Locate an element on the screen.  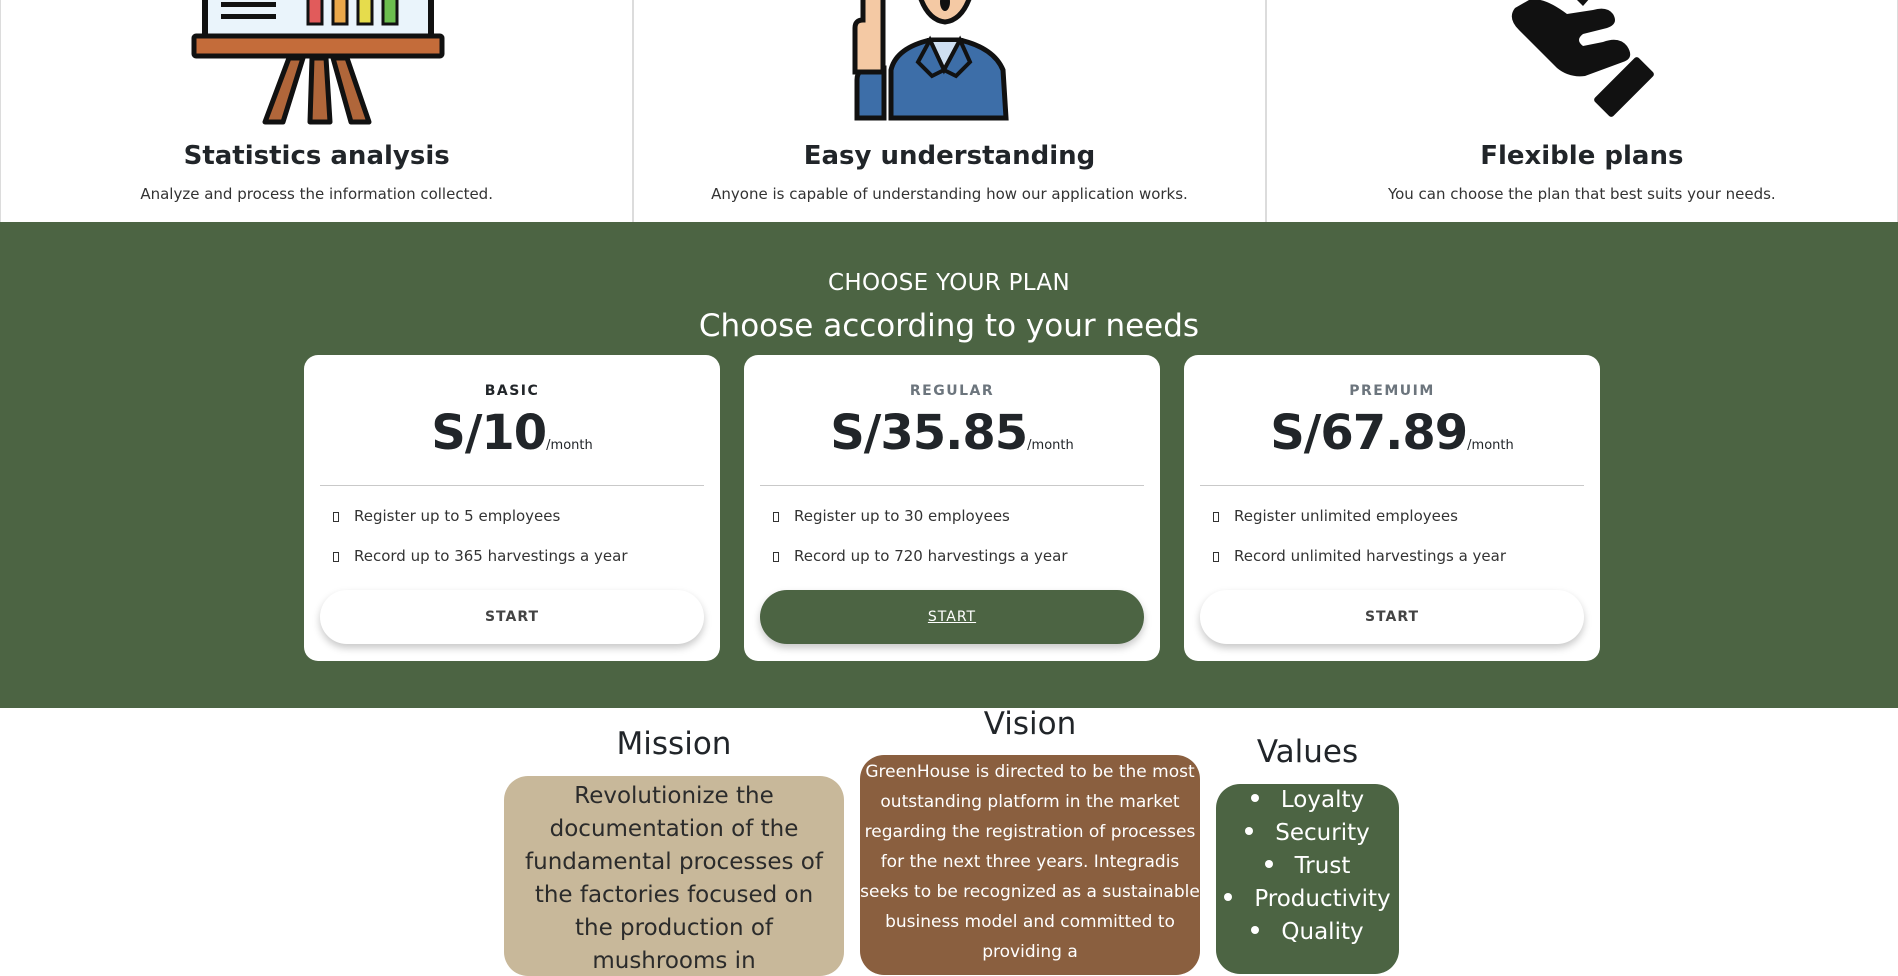
plan-price-amount: S/67.89 is located at coordinates (1369, 433).